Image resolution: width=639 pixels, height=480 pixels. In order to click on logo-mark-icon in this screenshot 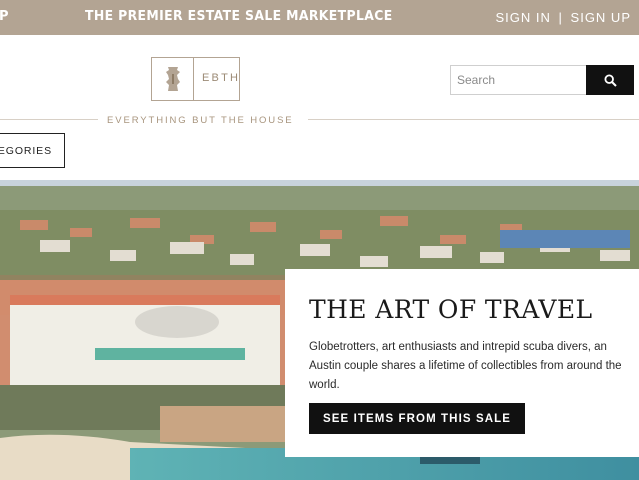, I will do `click(173, 79)`.